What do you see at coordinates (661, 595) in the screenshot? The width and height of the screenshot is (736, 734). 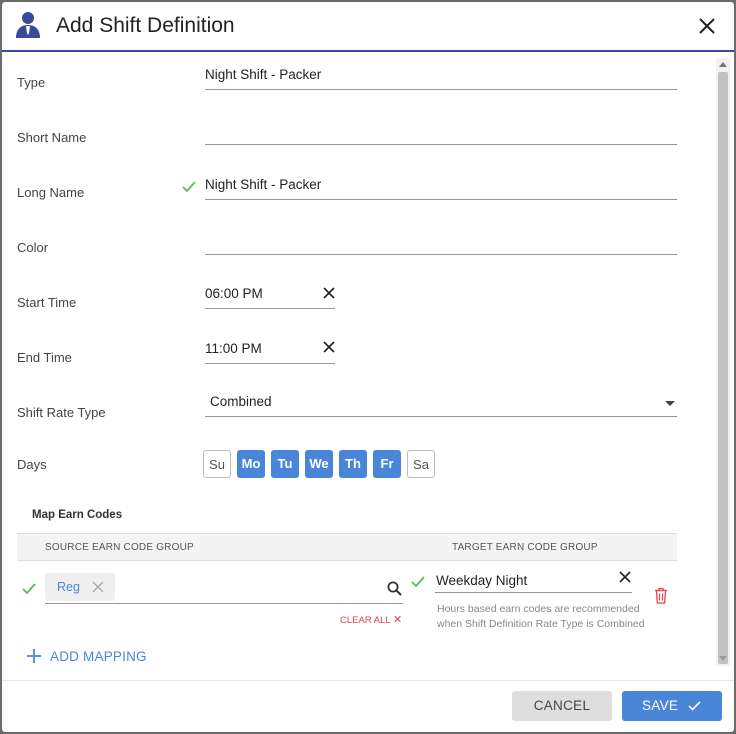 I see `trash-icon` at bounding box center [661, 595].